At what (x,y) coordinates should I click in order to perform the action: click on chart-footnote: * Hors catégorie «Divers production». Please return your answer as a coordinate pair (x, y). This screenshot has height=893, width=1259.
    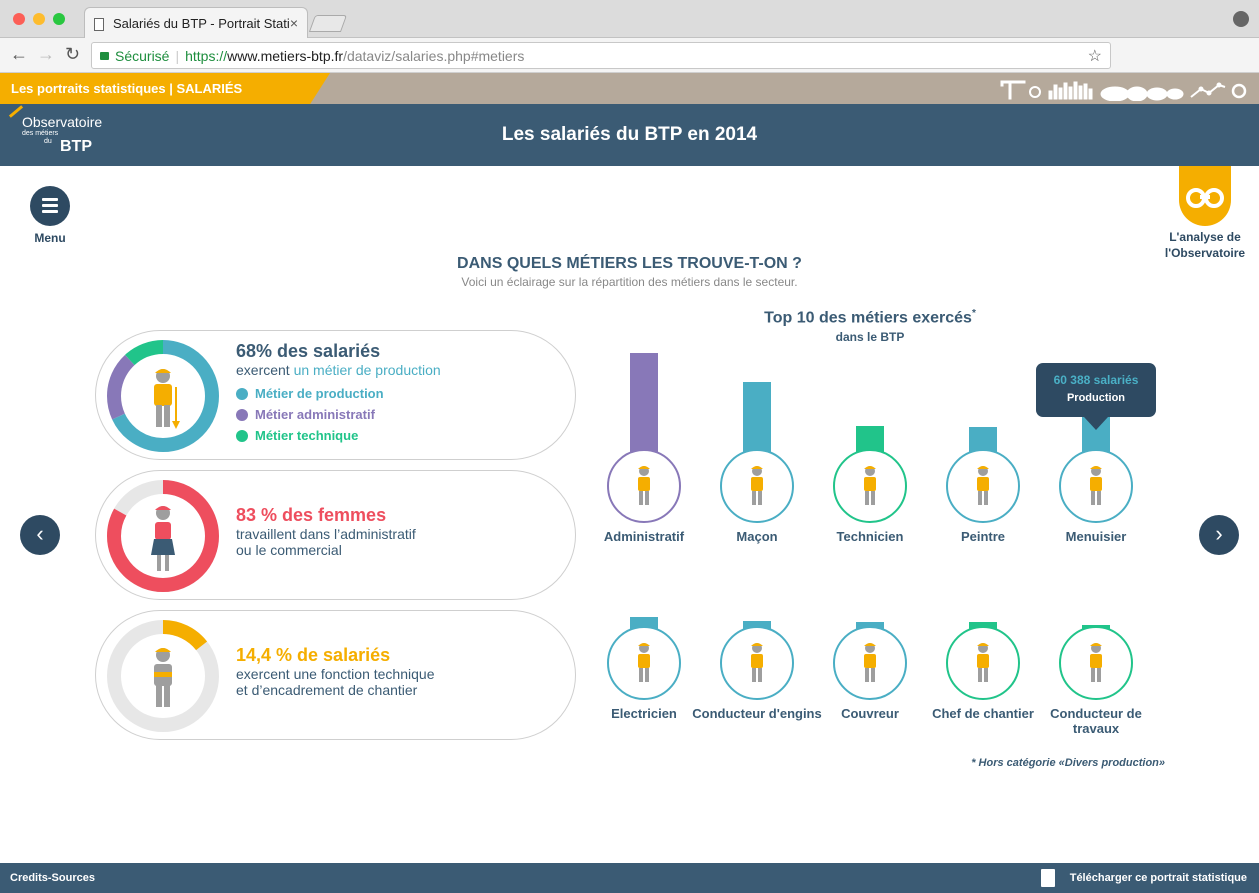
    Looking at the image, I should click on (1068, 763).